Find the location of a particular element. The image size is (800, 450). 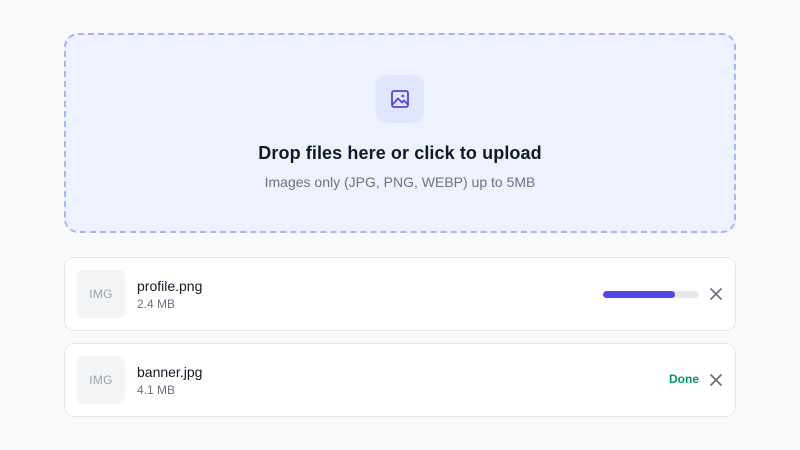

upload-status-done: Done is located at coordinates (684, 379).